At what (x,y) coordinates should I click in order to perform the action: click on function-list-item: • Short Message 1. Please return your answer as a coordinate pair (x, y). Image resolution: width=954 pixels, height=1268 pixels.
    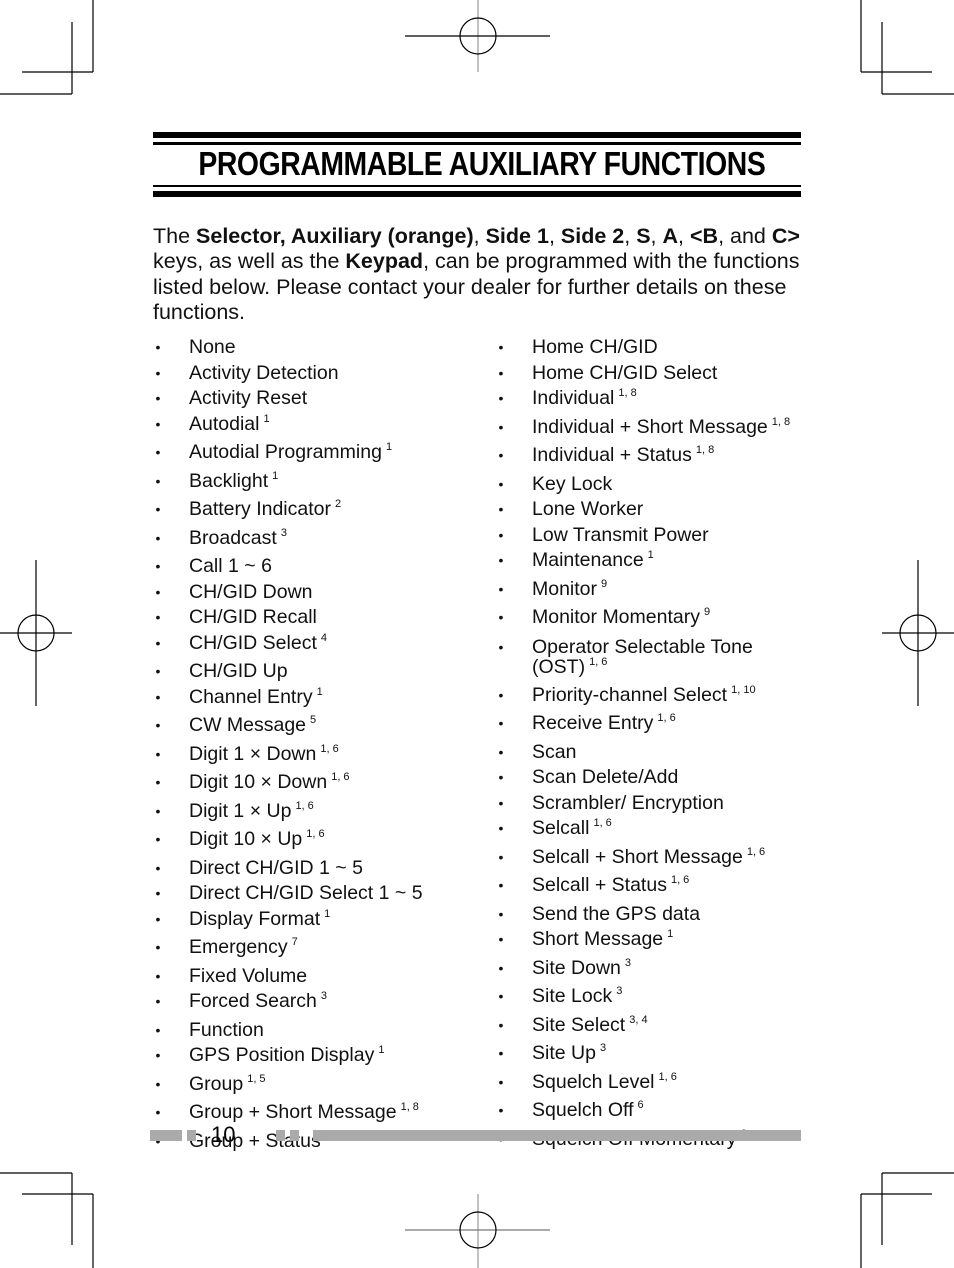
    Looking at the image, I should click on (656, 941).